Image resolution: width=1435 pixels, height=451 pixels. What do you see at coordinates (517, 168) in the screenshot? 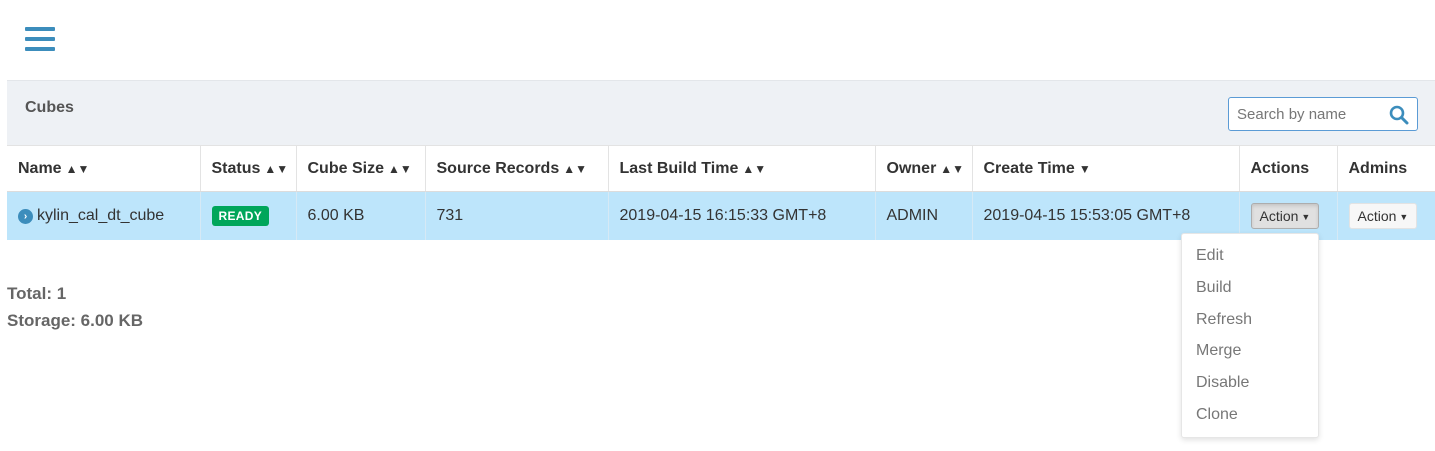
I see `column-header-source-records: Source Records ▲▼` at bounding box center [517, 168].